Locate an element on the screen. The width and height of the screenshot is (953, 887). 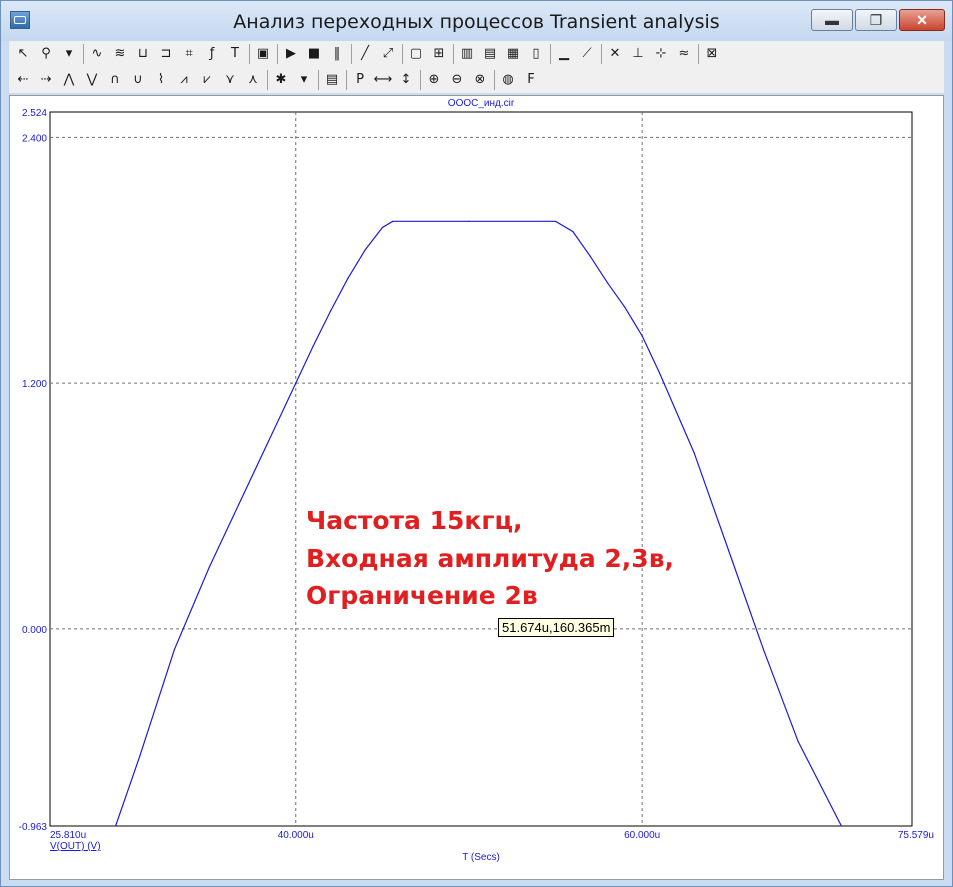
maximize-button: ❐ is located at coordinates (876, 20).